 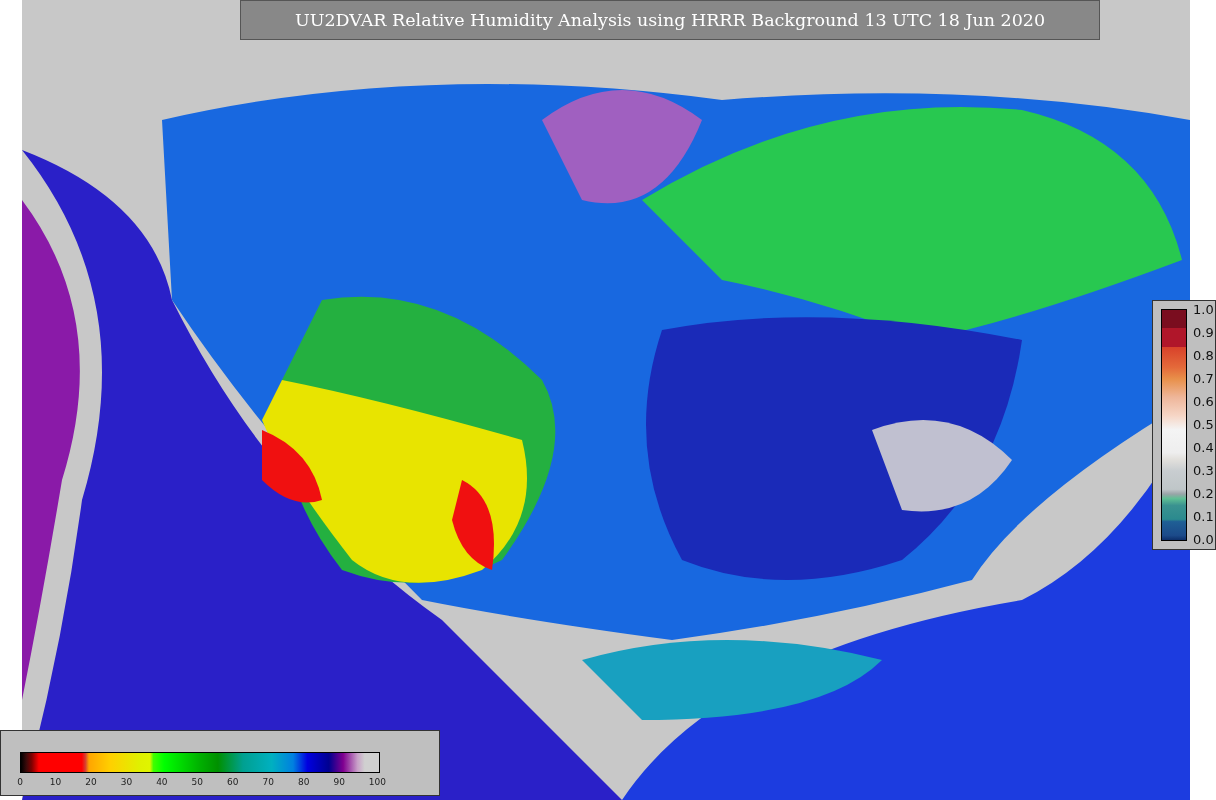 I want to click on colorbar-tick-label: 0.1, so click(x=1203, y=517).